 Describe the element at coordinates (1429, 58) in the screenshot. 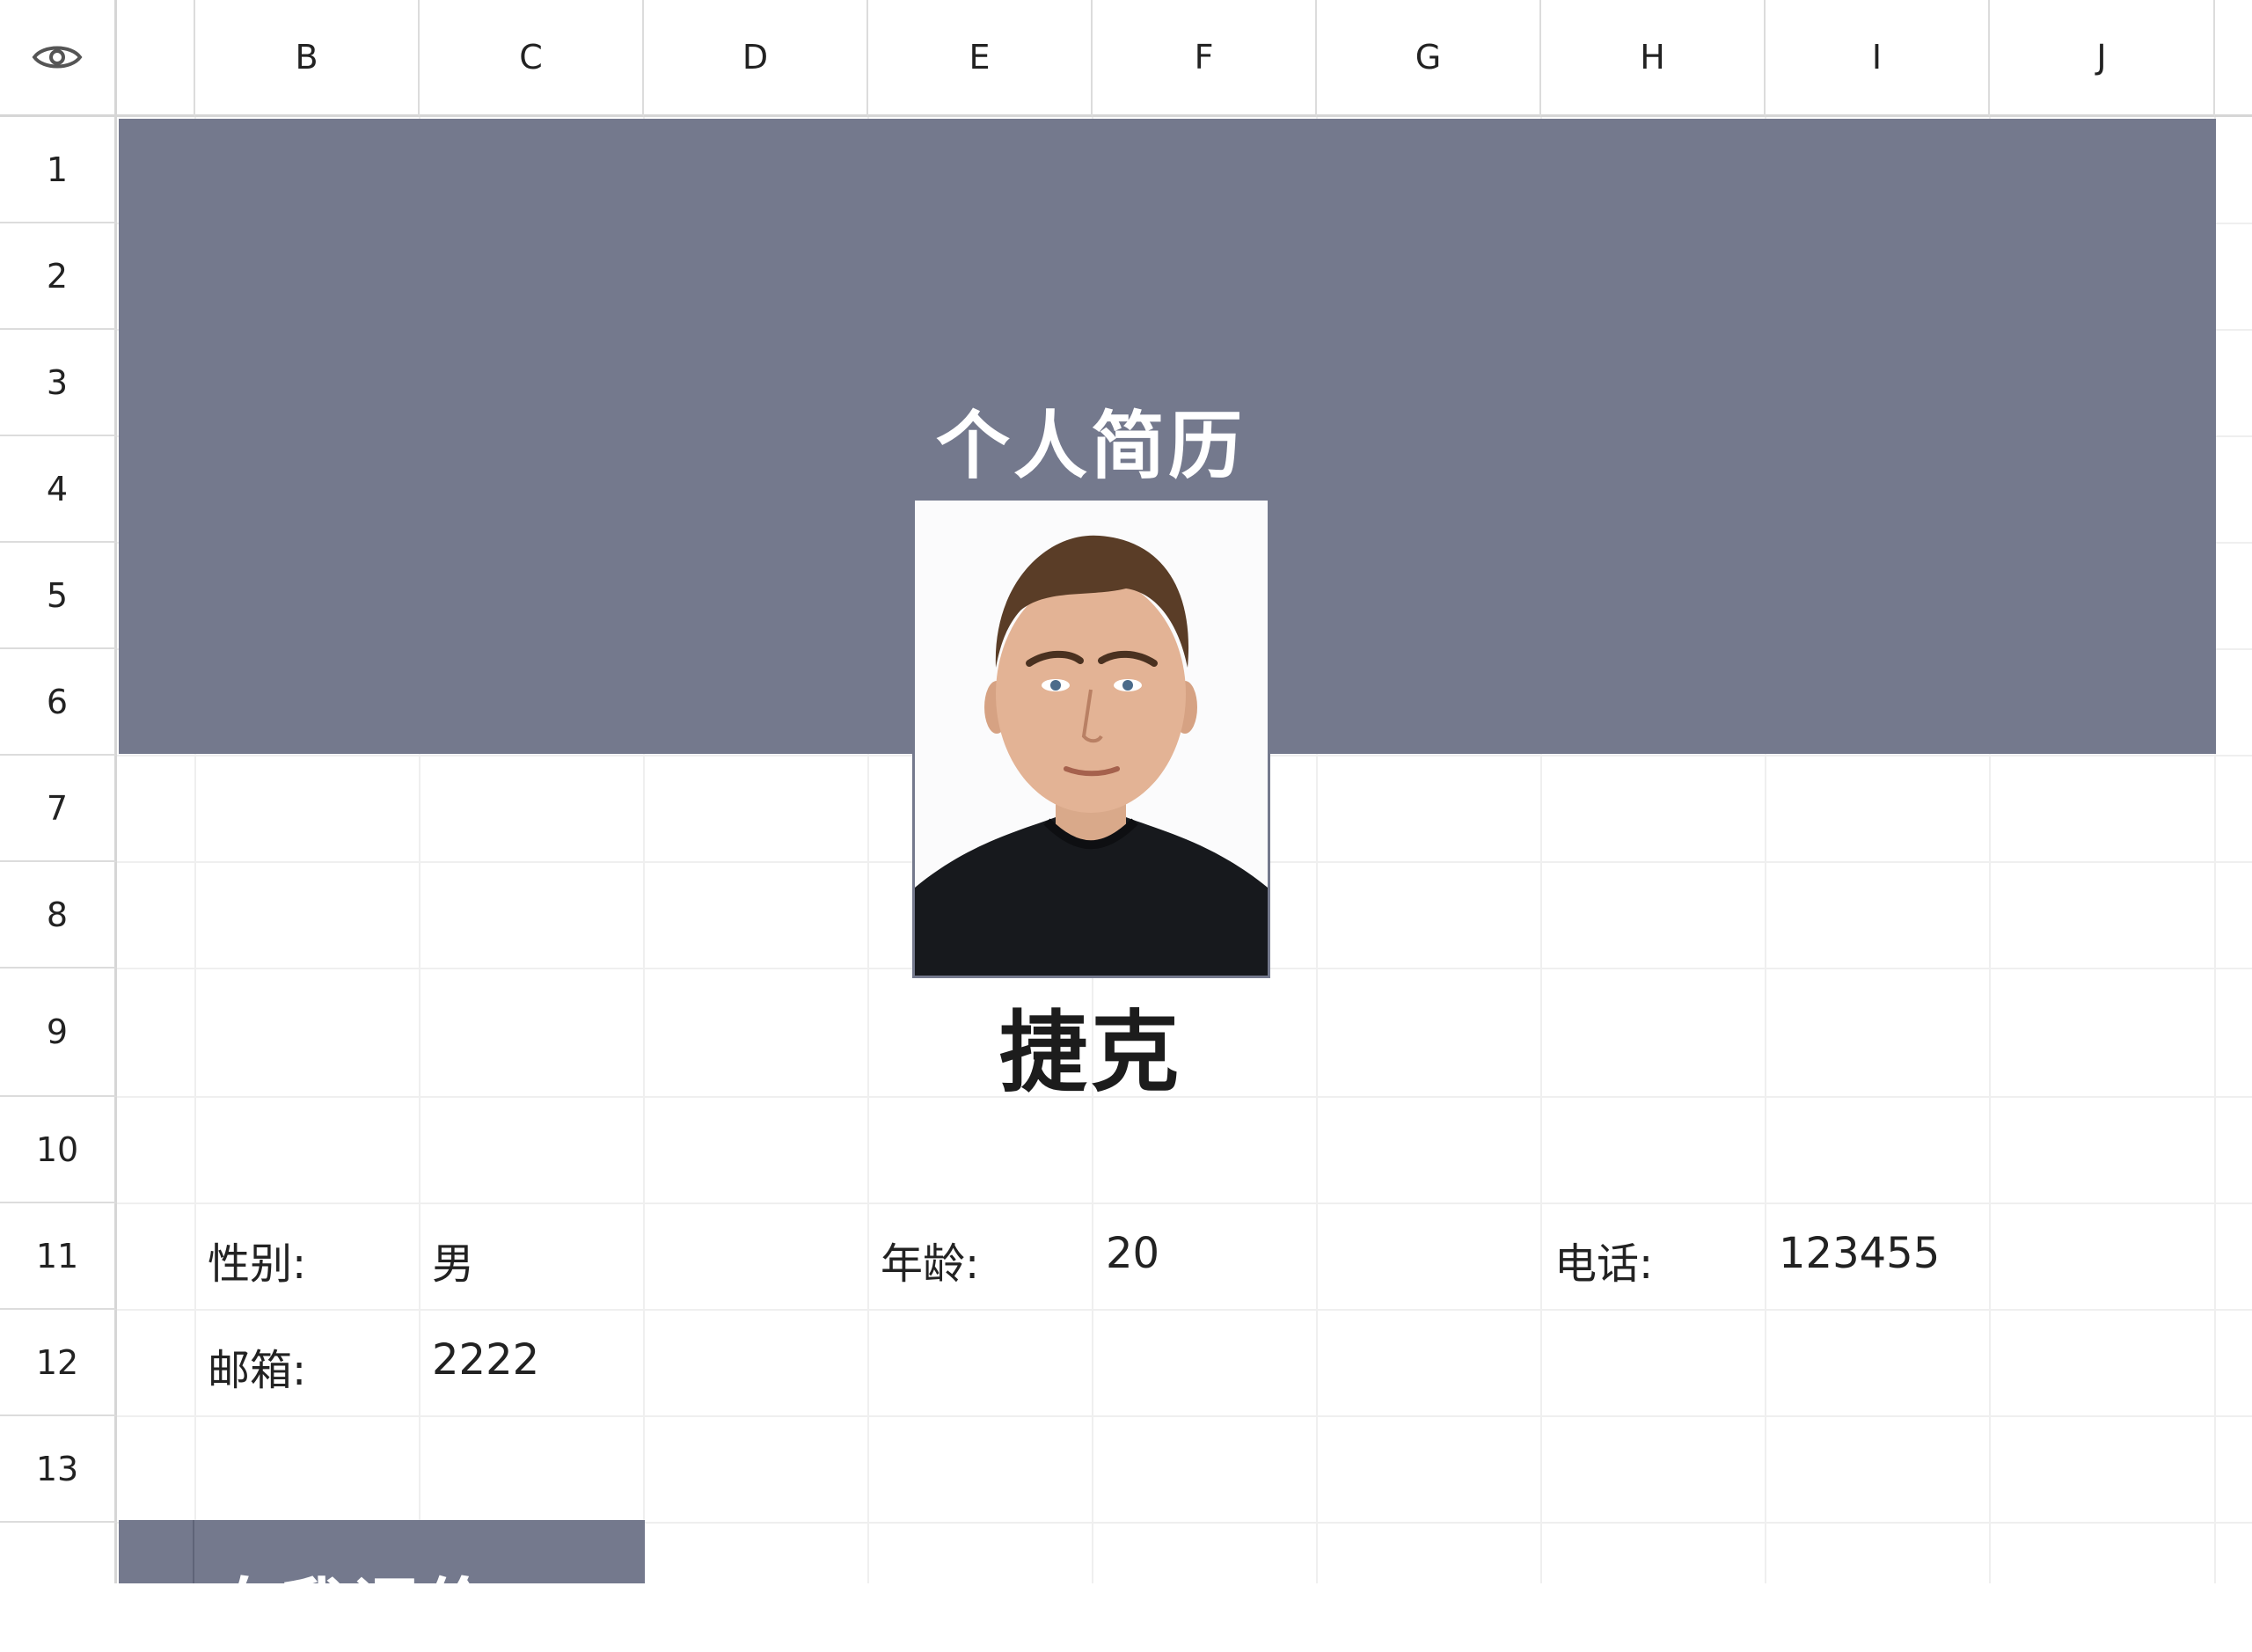

I see `column-header-g: G` at that location.